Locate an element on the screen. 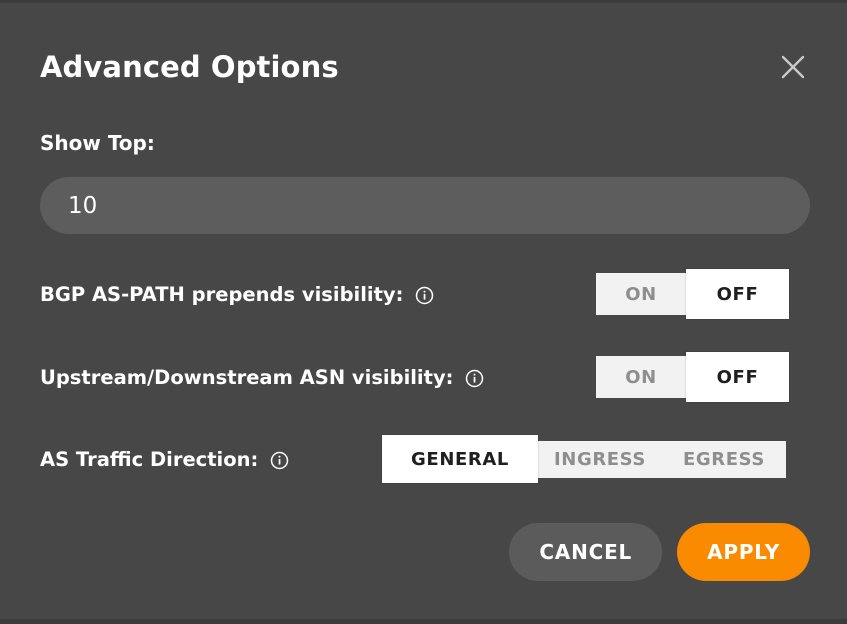 This screenshot has width=847, height=624. close-button is located at coordinates (793, 67).